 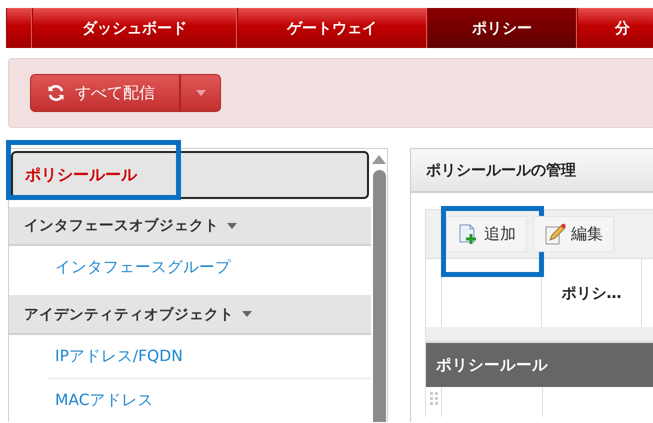 I want to click on sidebar-link: MACアドレス, so click(x=104, y=400).